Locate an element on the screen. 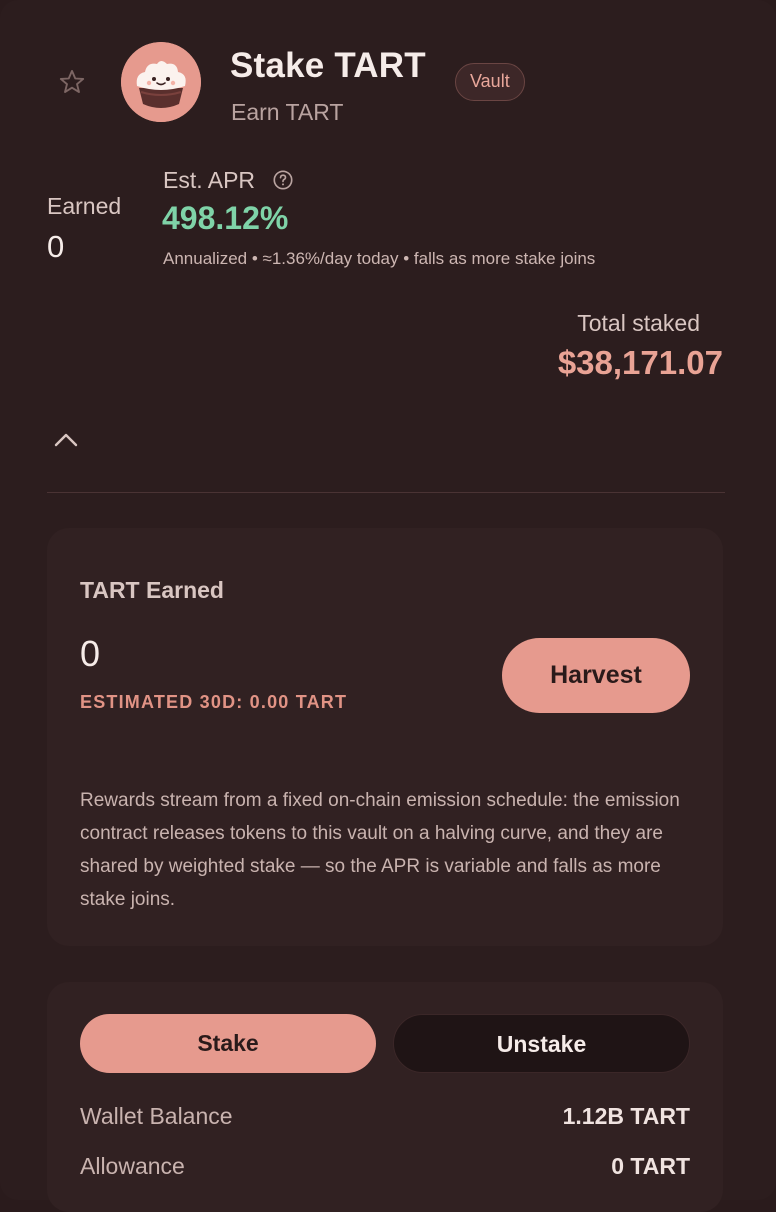 The image size is (776, 1212). earned-panel-value: 0 is located at coordinates (90, 653).